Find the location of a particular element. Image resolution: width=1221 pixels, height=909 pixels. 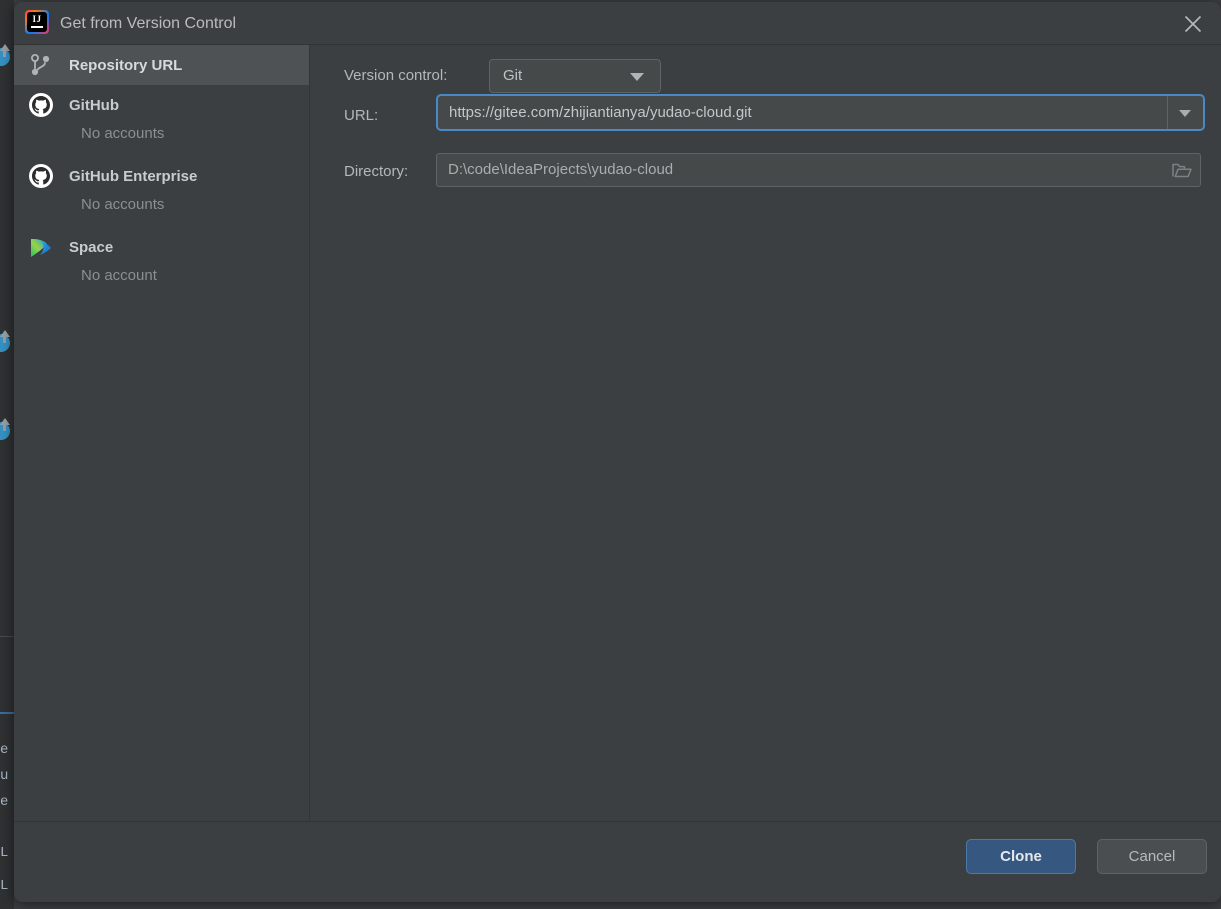

sidebar-item-label: GitHub is located at coordinates (94, 105).